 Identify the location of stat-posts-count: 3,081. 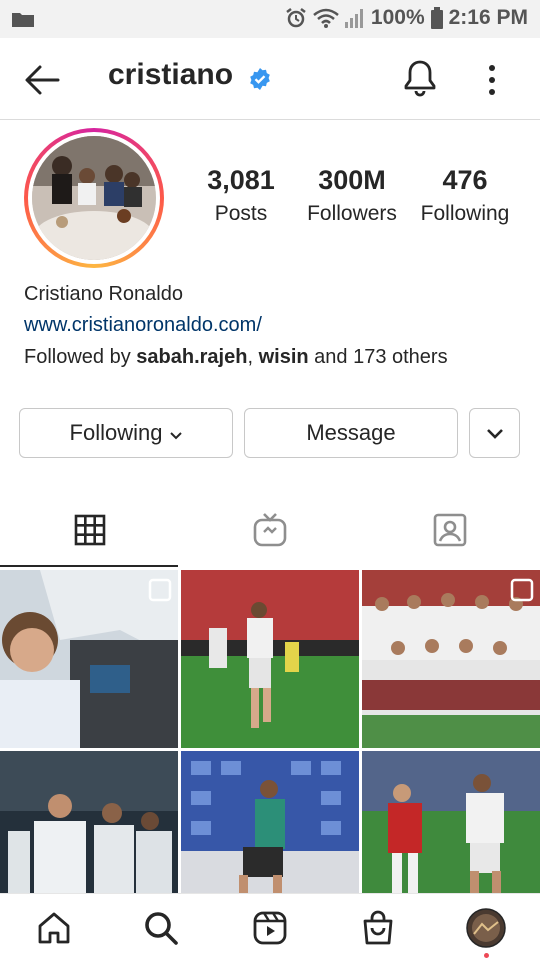
(241, 180).